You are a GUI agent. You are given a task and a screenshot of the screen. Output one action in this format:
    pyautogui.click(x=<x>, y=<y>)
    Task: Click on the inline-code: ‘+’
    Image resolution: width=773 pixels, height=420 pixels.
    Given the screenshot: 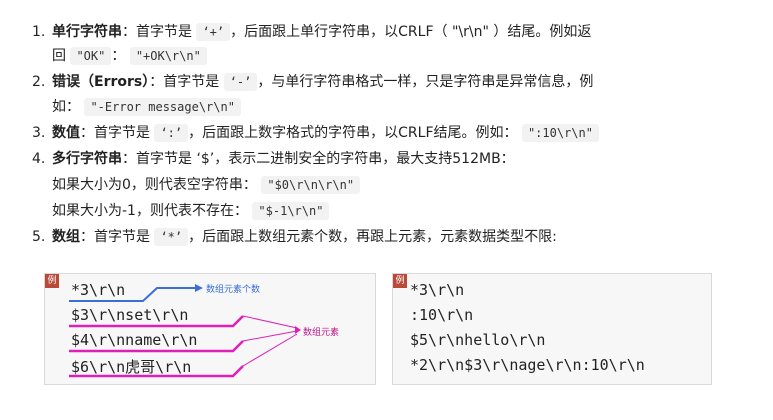 What is the action you would take?
    pyautogui.click(x=213, y=32)
    